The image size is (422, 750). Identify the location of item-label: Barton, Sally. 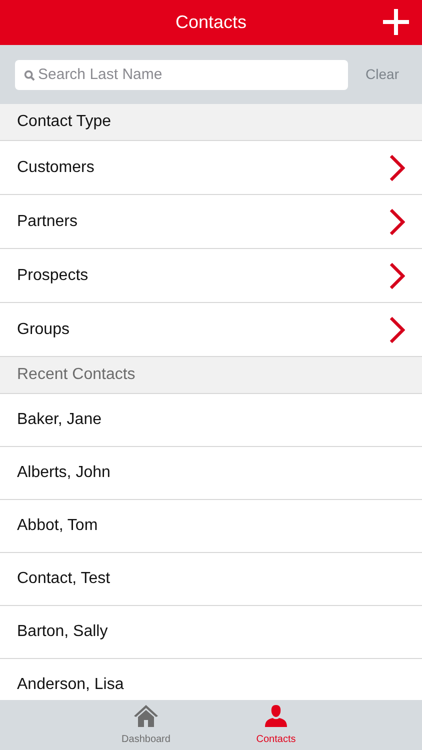
(62, 632).